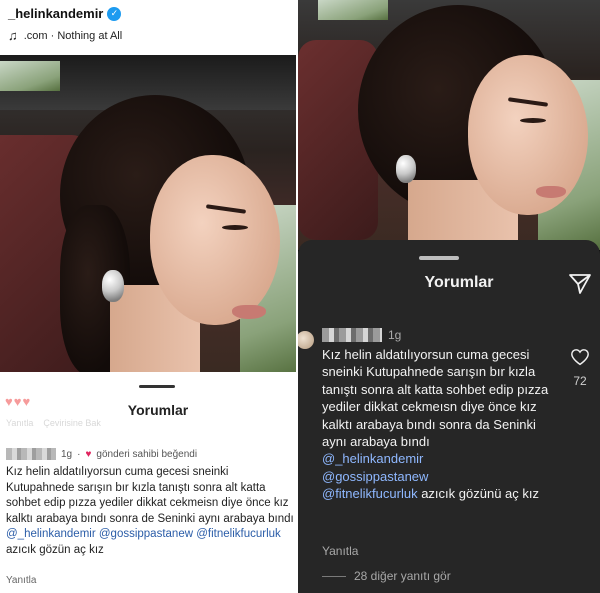 The height and width of the screenshot is (593, 600). I want to click on music-note-icon: ♫, so click(13, 35).